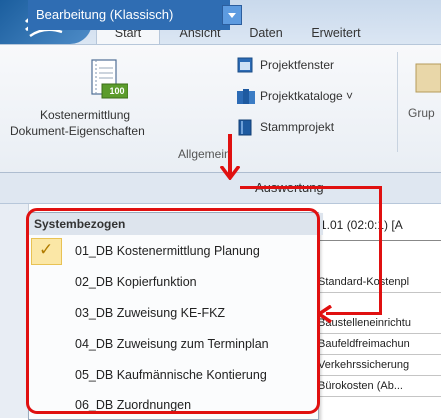  What do you see at coordinates (245, 65) in the screenshot?
I see `window-icon` at bounding box center [245, 65].